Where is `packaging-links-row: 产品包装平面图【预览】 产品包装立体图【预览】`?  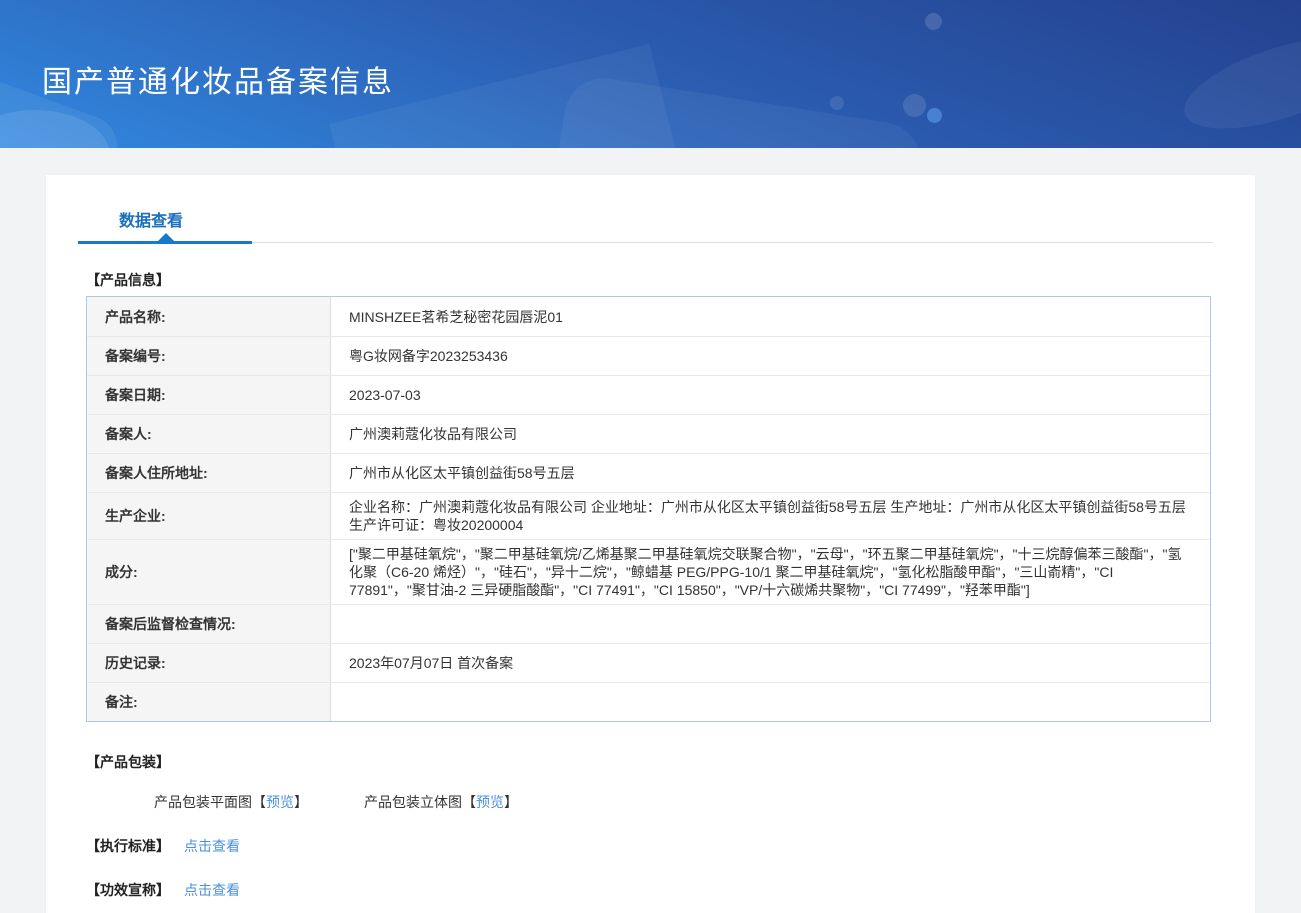 packaging-links-row: 产品包装平面图【预览】 产品包装立体图【预览】 is located at coordinates (704, 802).